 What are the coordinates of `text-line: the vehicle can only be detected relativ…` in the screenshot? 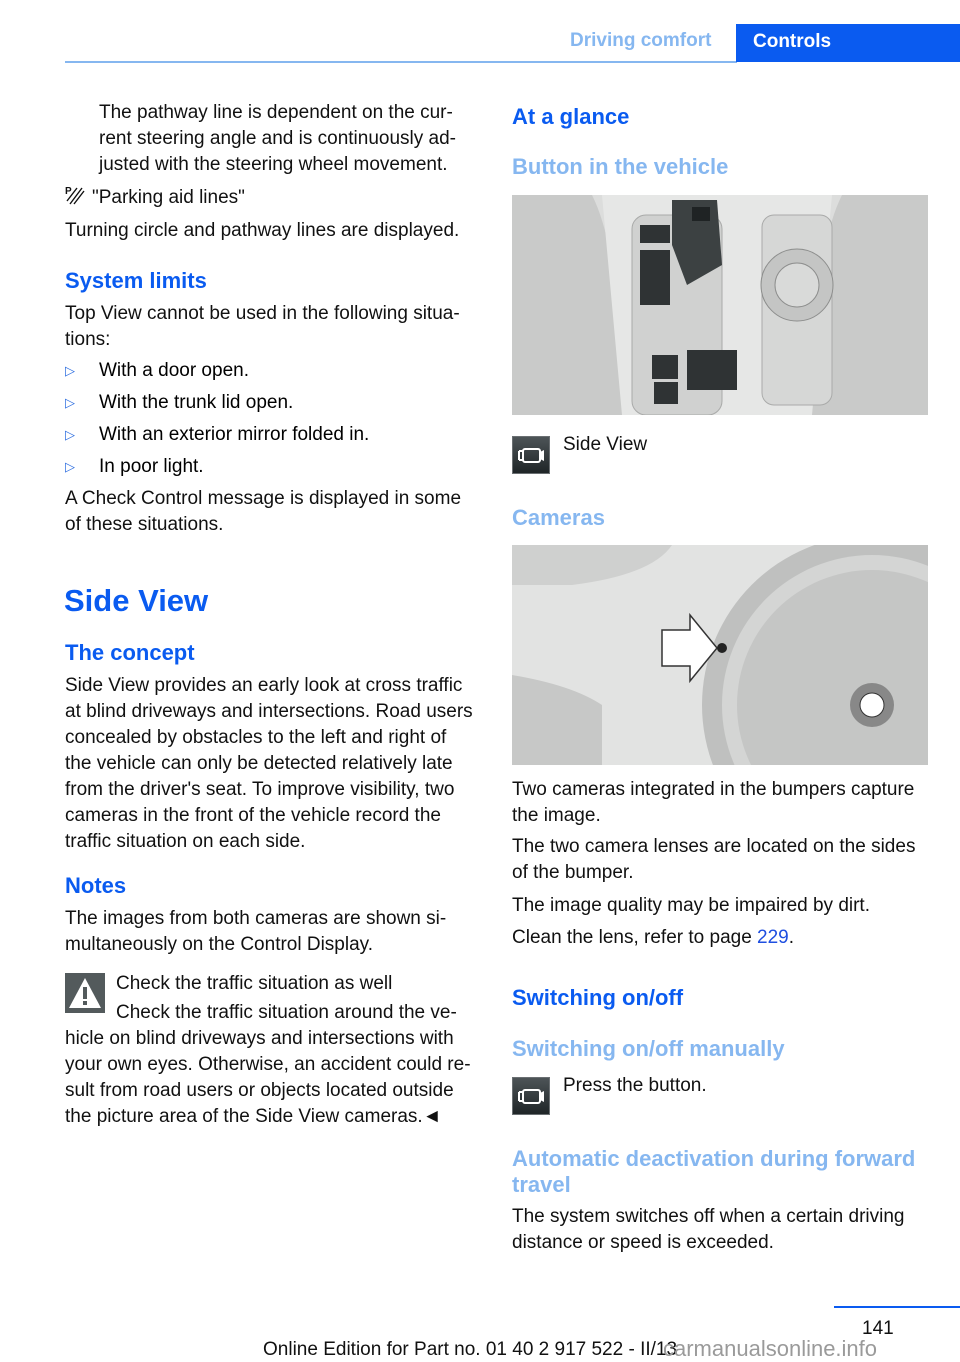 It's located at (259, 763).